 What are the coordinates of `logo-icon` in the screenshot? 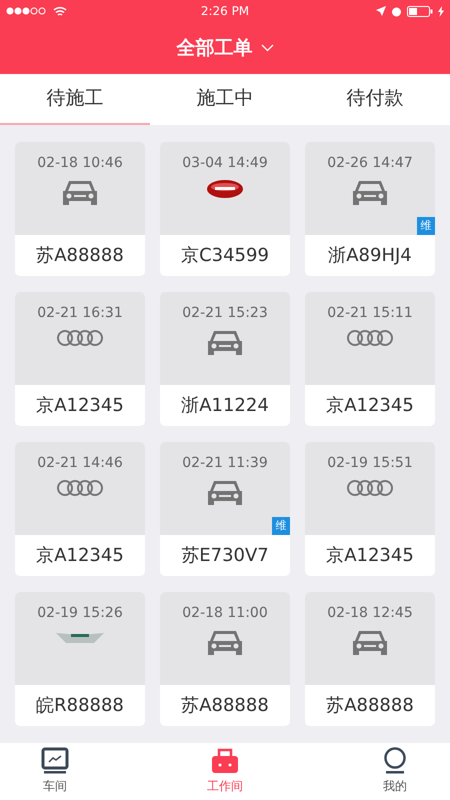 It's located at (225, 188).